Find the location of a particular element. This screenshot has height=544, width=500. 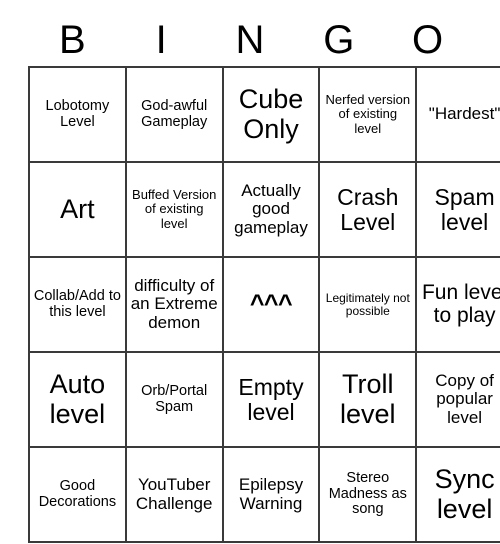

bingo-cell-2-1: difficulty of an Extreme demon is located at coordinates (174, 305).